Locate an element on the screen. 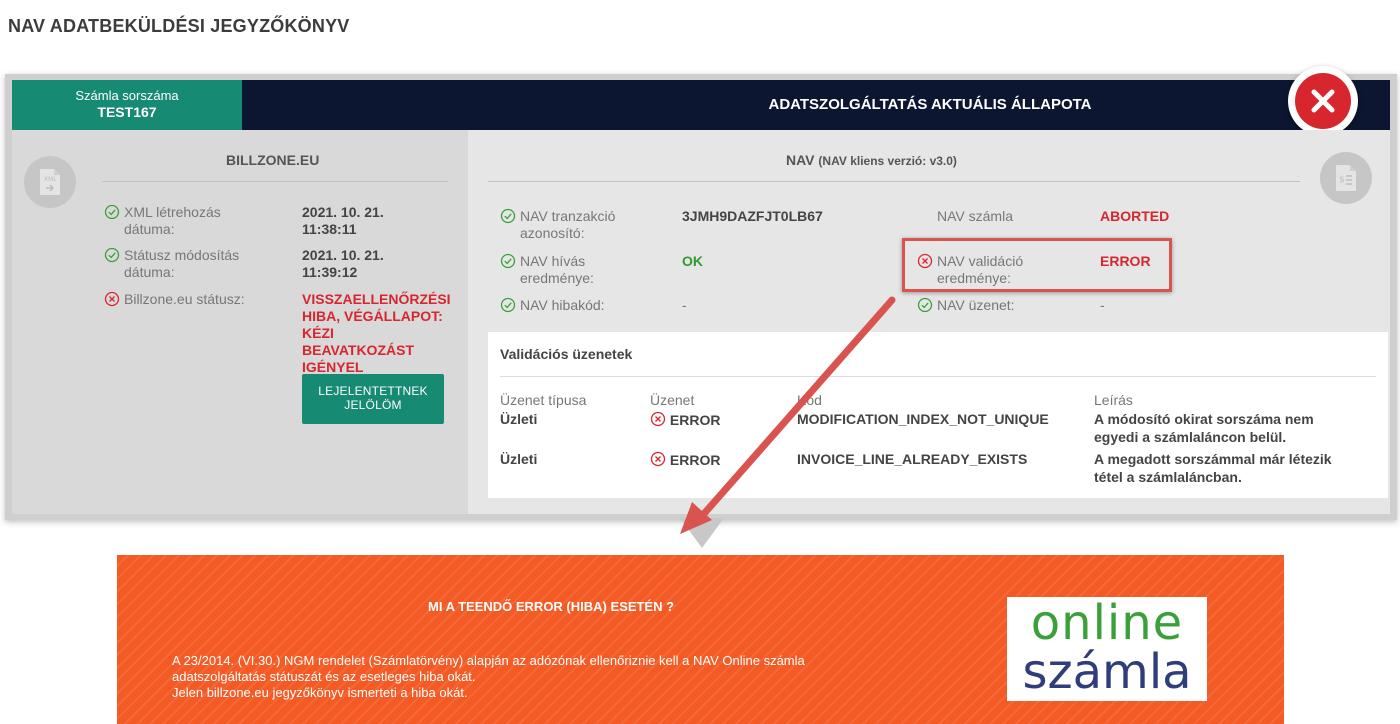 The height and width of the screenshot is (724, 1400). svg-text: XML is located at coordinates (50, 179).